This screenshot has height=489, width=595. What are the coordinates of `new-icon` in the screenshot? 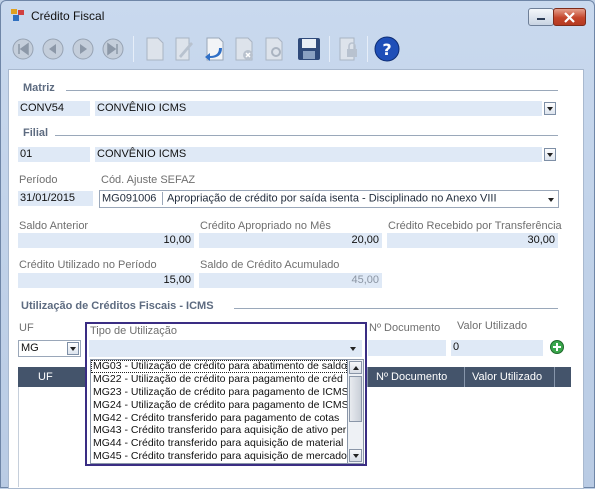 It's located at (155, 49).